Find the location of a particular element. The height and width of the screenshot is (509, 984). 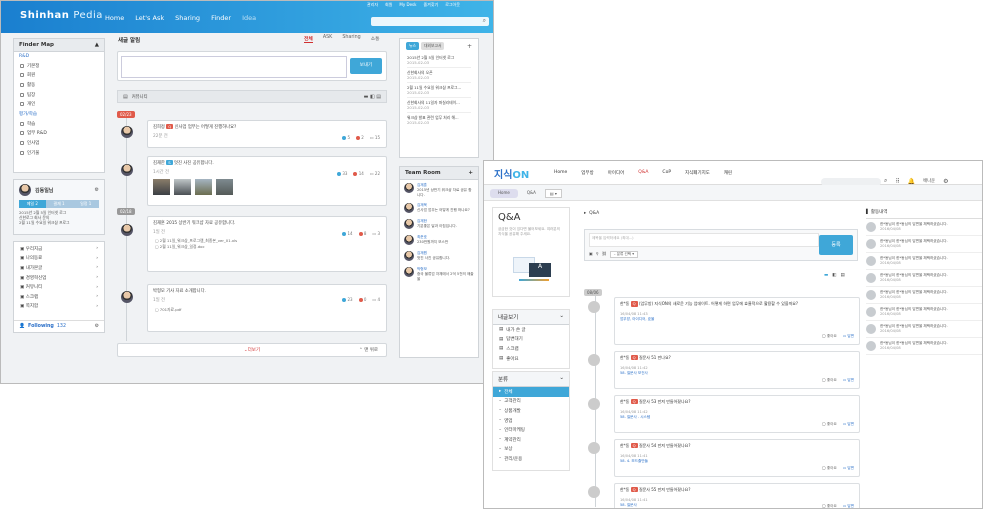

link-icon: ⛓ is located at coordinates (604, 254).